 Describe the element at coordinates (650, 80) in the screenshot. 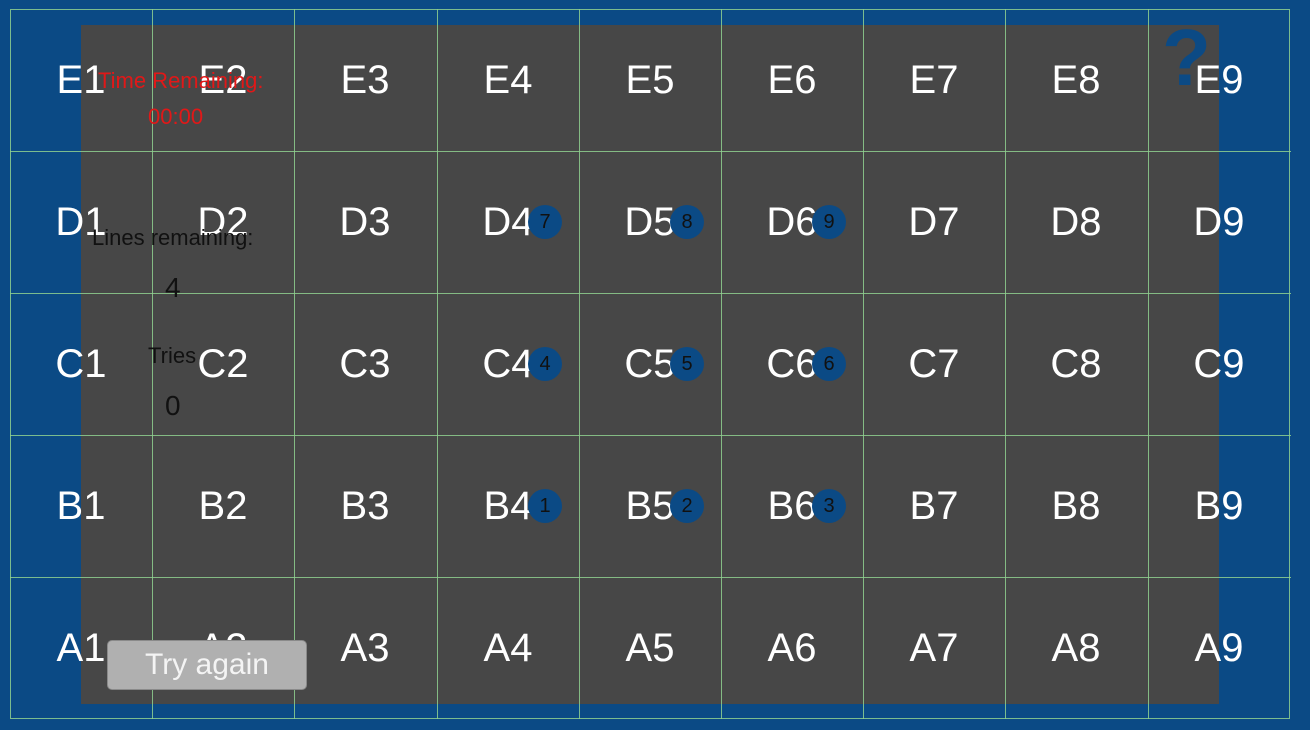

I see `grid-cell-e5: E5` at that location.